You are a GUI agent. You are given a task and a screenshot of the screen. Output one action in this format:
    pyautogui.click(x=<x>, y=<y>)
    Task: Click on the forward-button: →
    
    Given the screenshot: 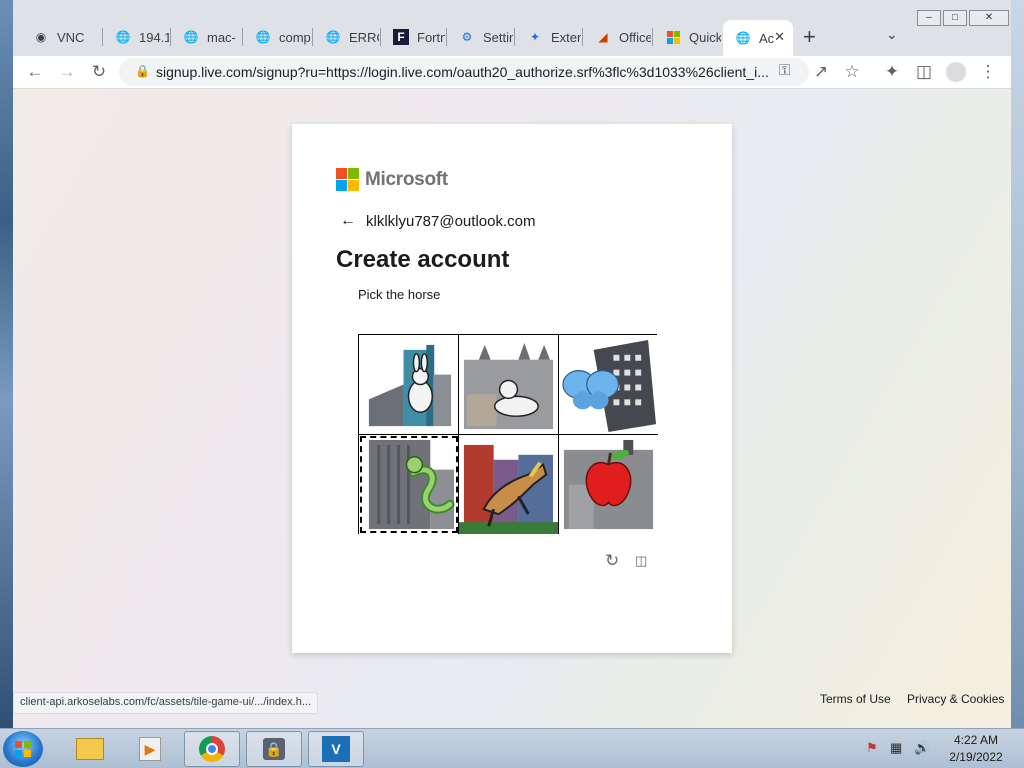 What is the action you would take?
    pyautogui.click(x=67, y=72)
    